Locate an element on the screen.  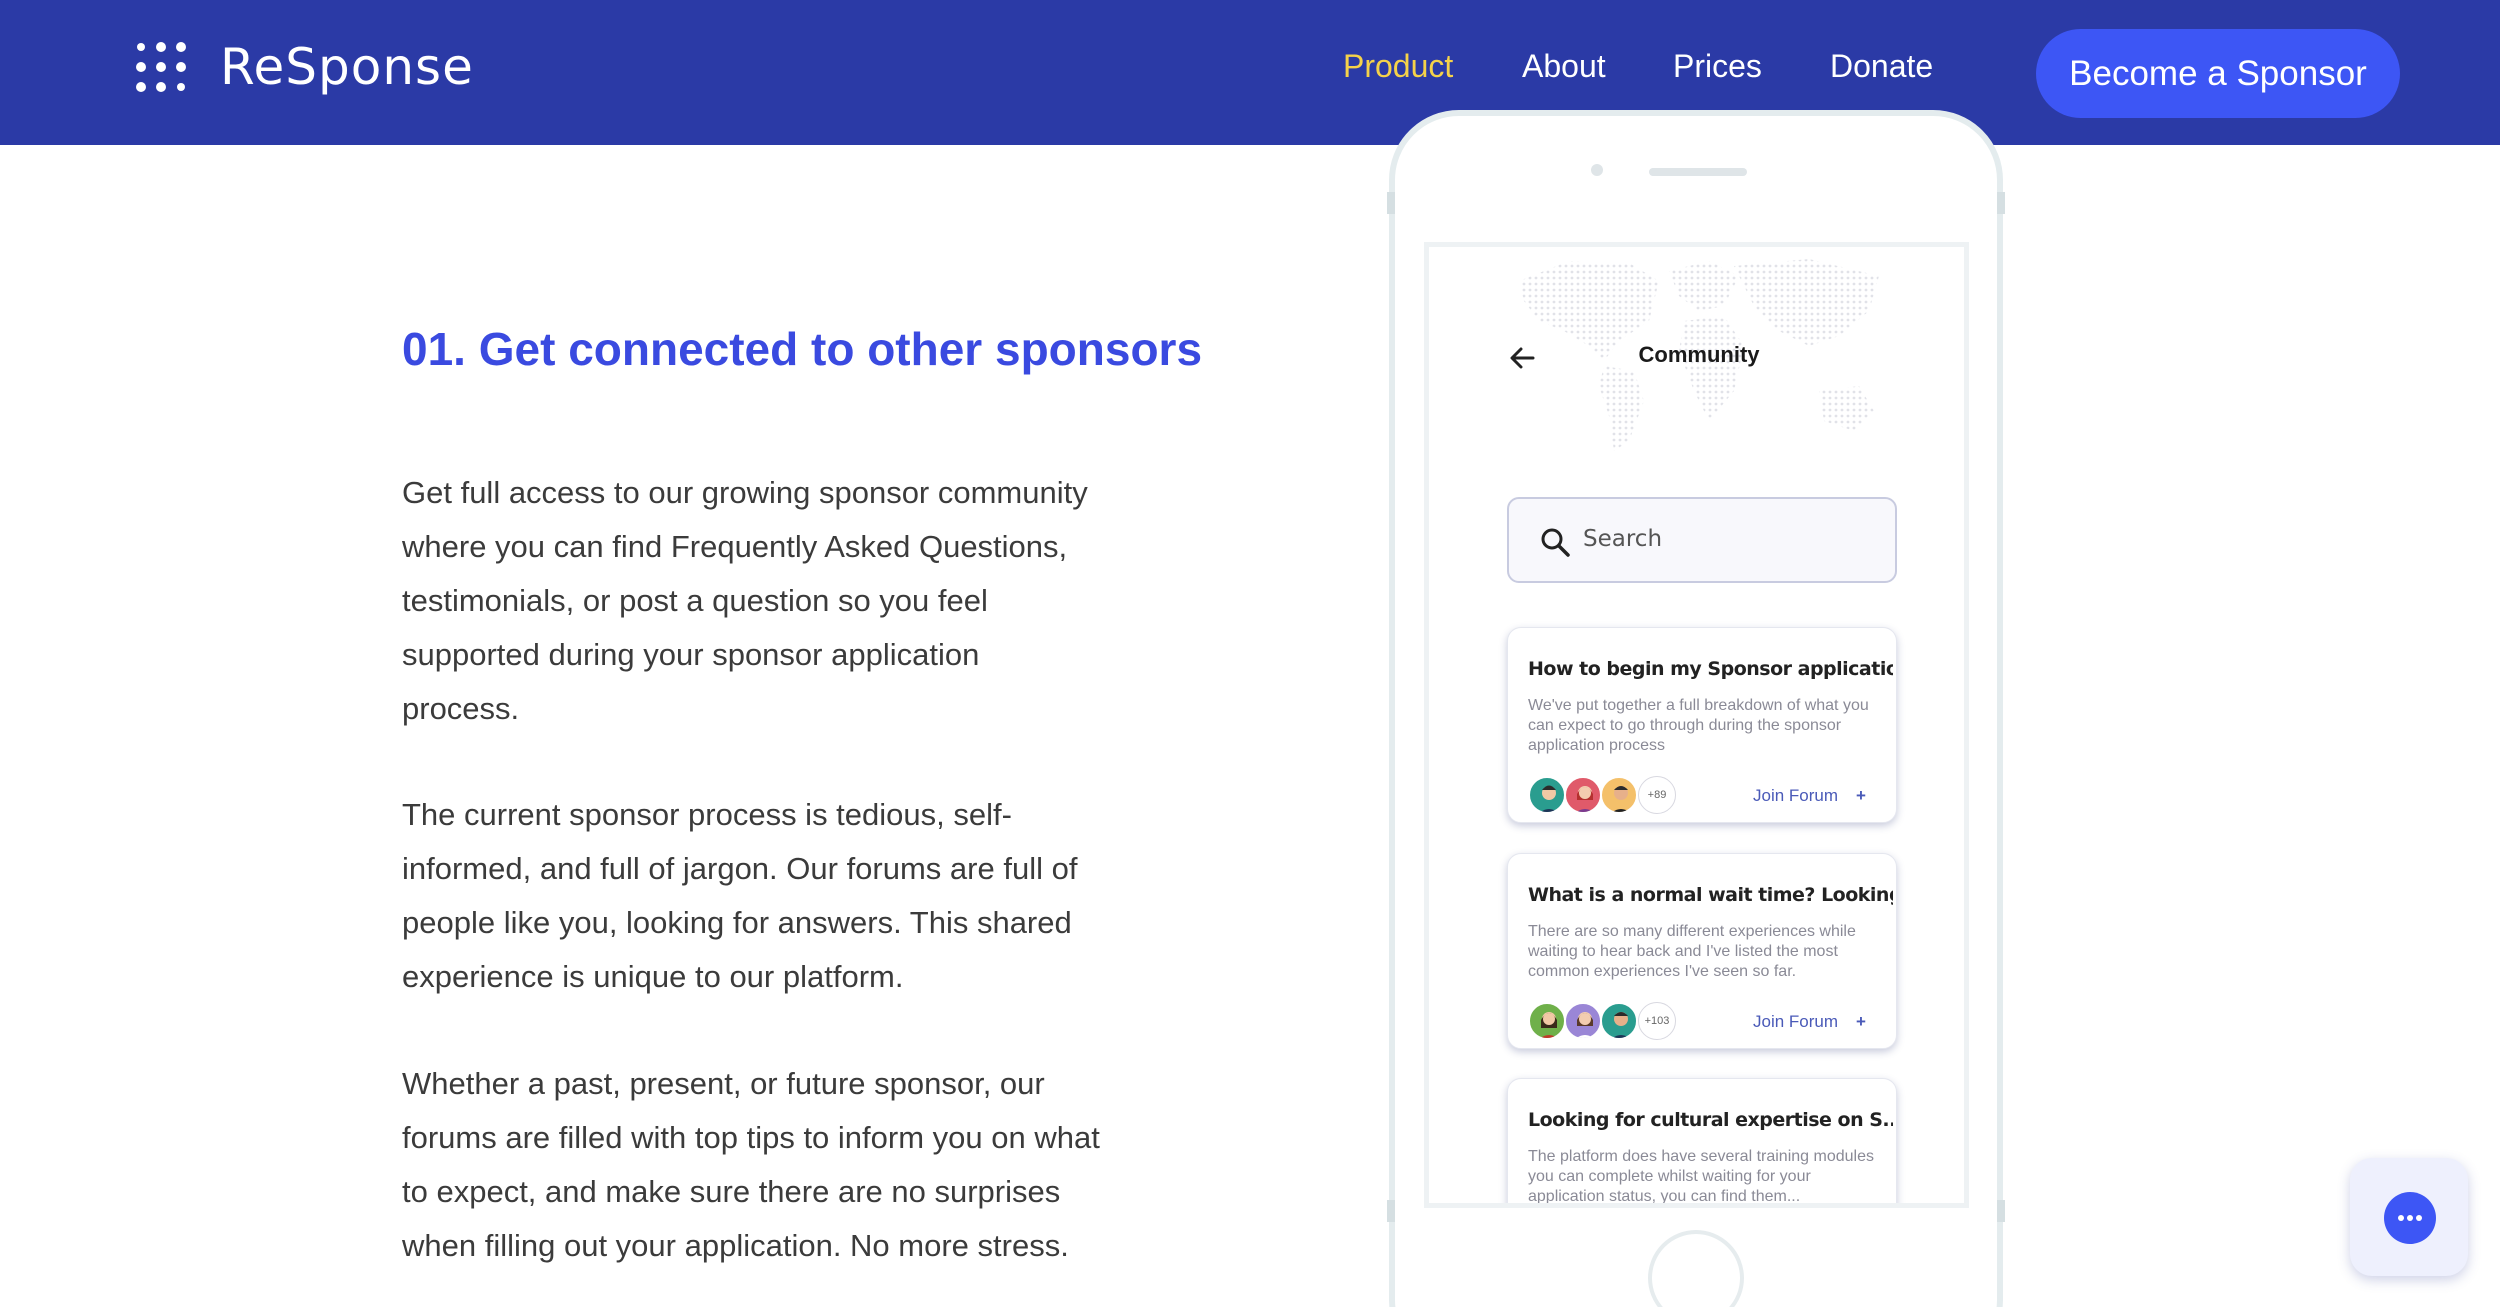
member-avatars: +103 is located at coordinates (1602, 1022).